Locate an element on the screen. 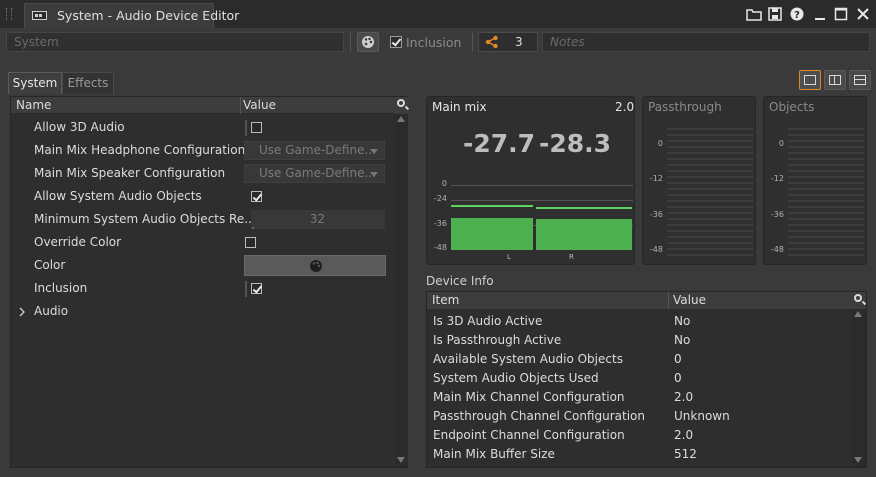 Image resolution: width=876 pixels, height=477 pixels. allow-3d-audio-checkbox is located at coordinates (256, 127).